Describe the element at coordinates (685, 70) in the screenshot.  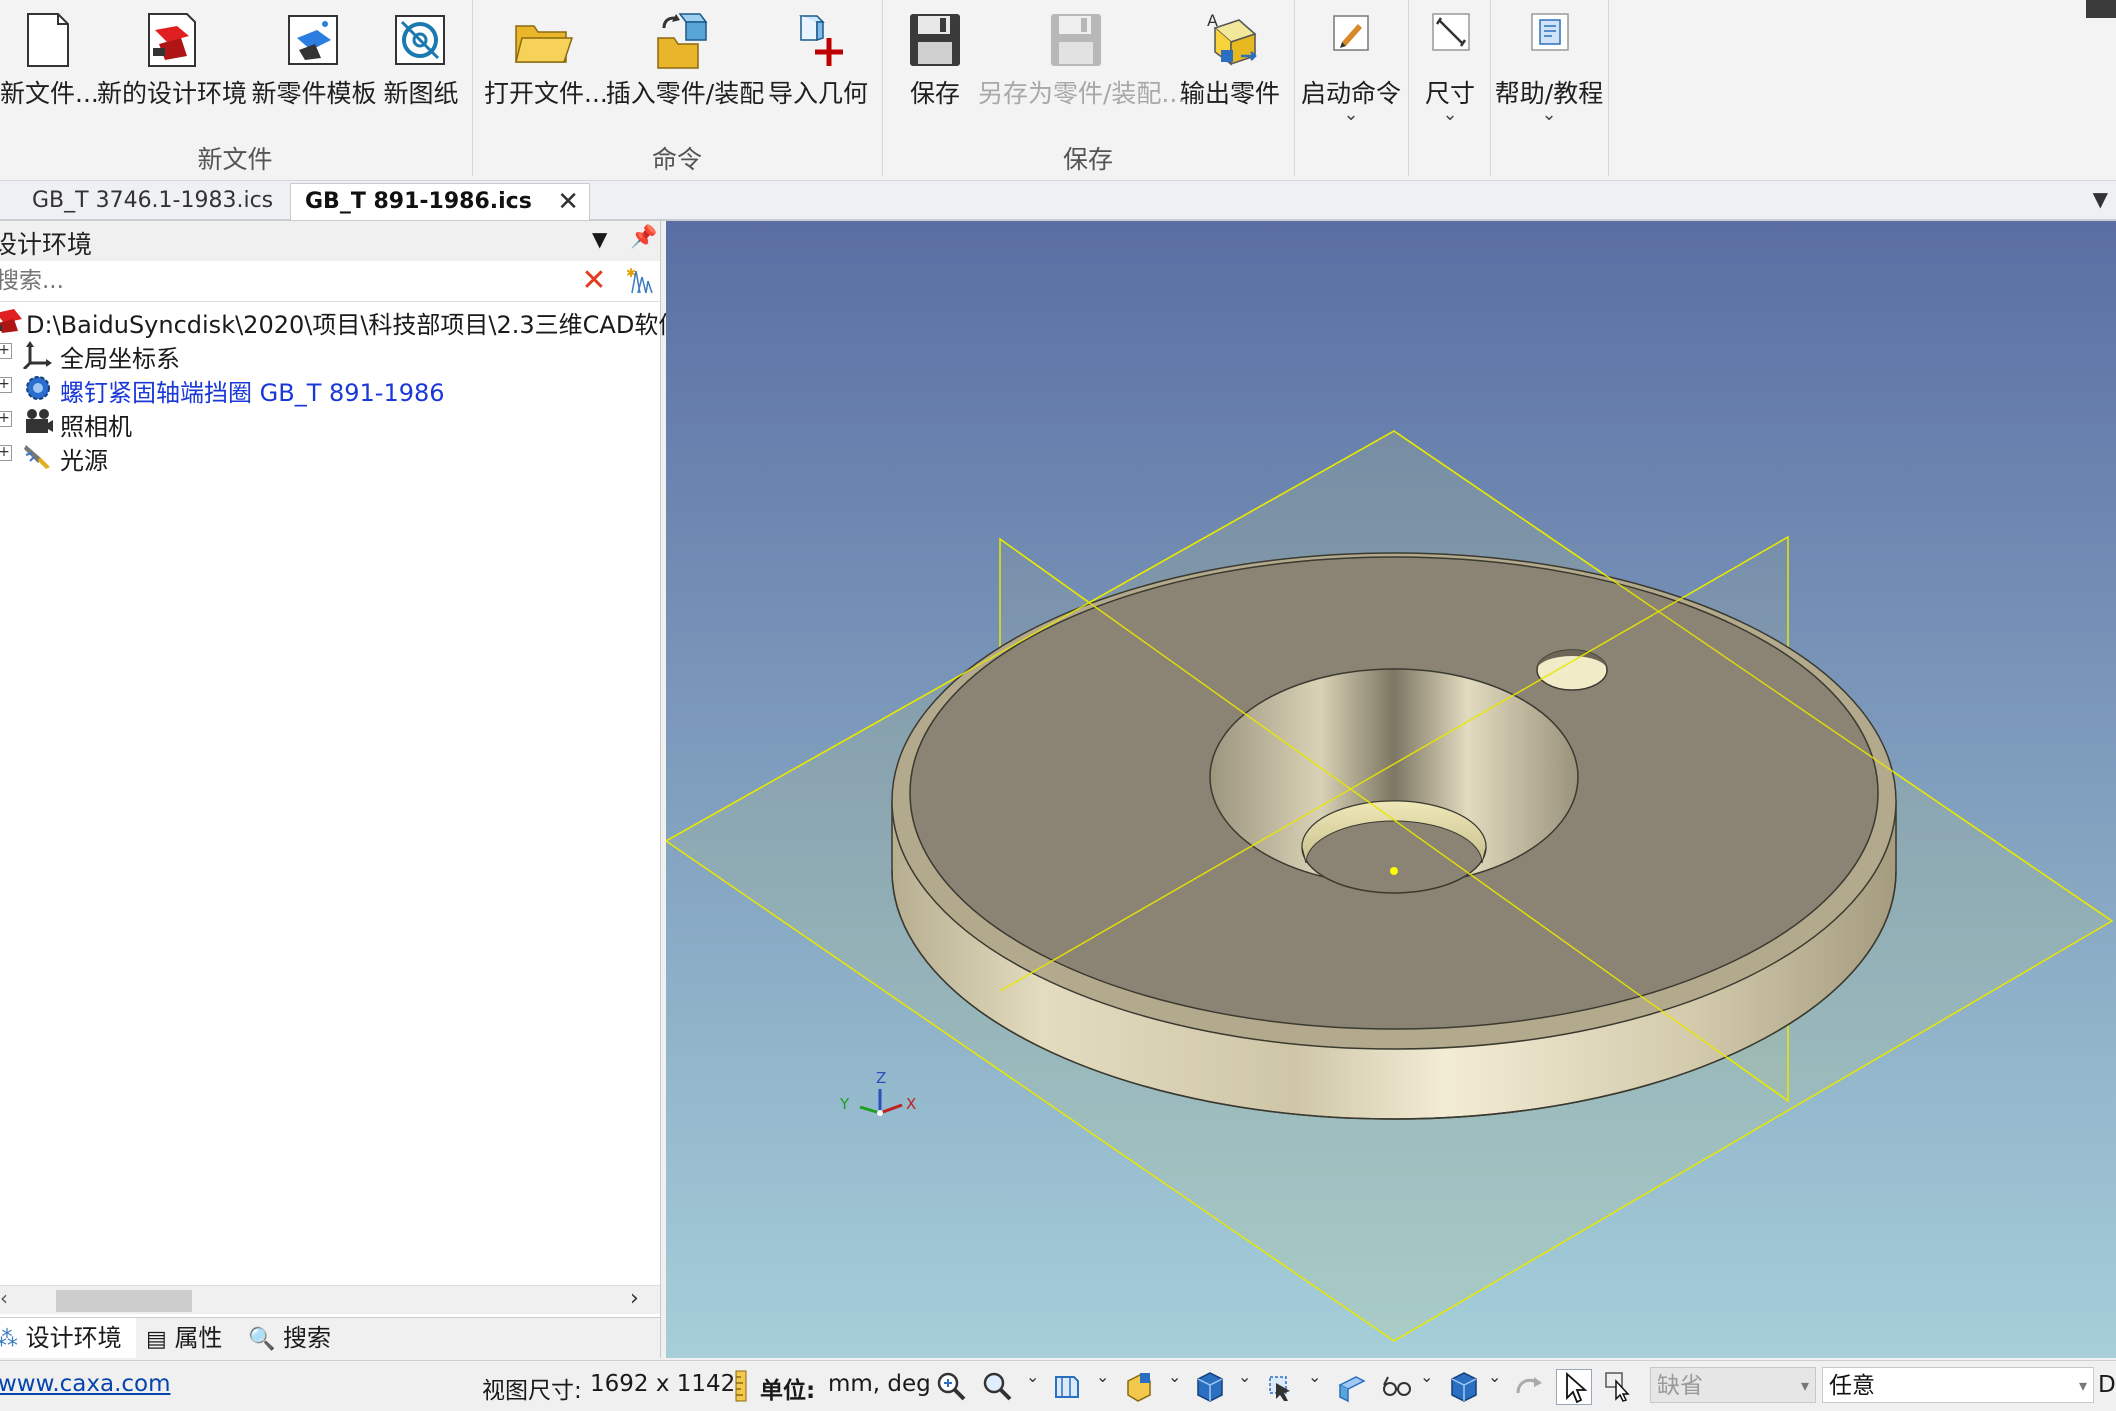
I see `insert-part-assembly-button: 插入零件/装配` at that location.